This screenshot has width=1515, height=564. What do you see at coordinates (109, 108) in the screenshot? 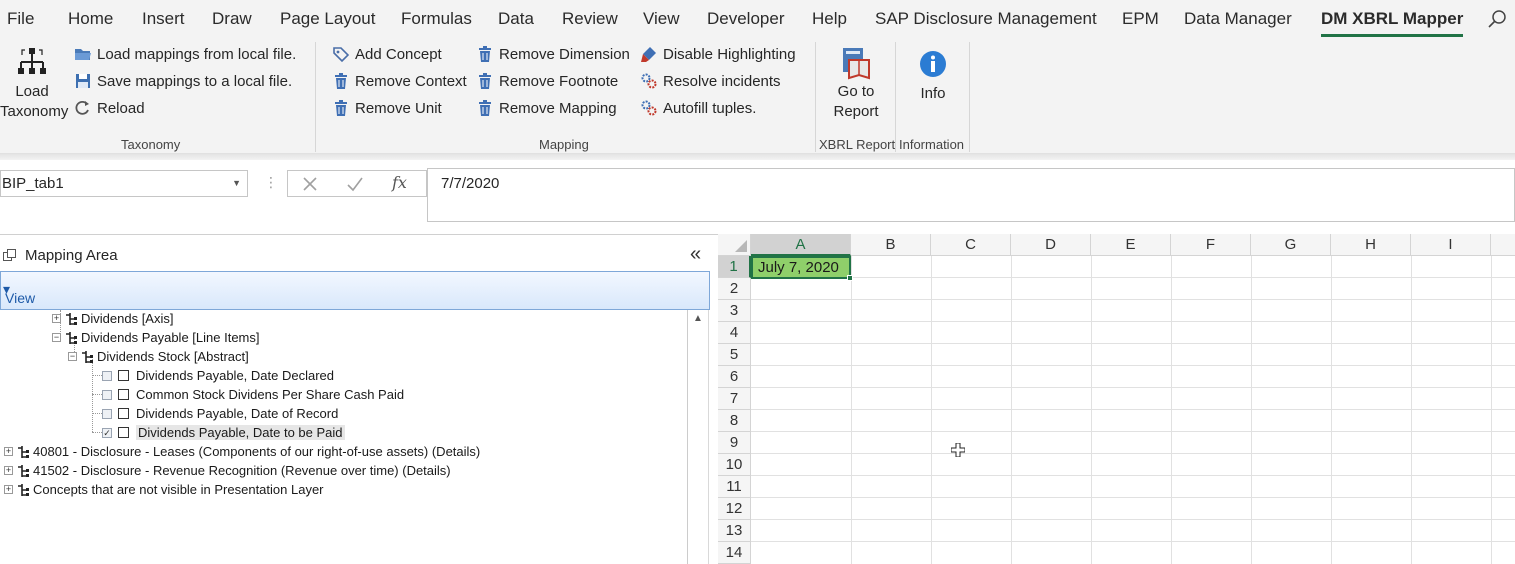
I see `reload-button: Reload` at bounding box center [109, 108].